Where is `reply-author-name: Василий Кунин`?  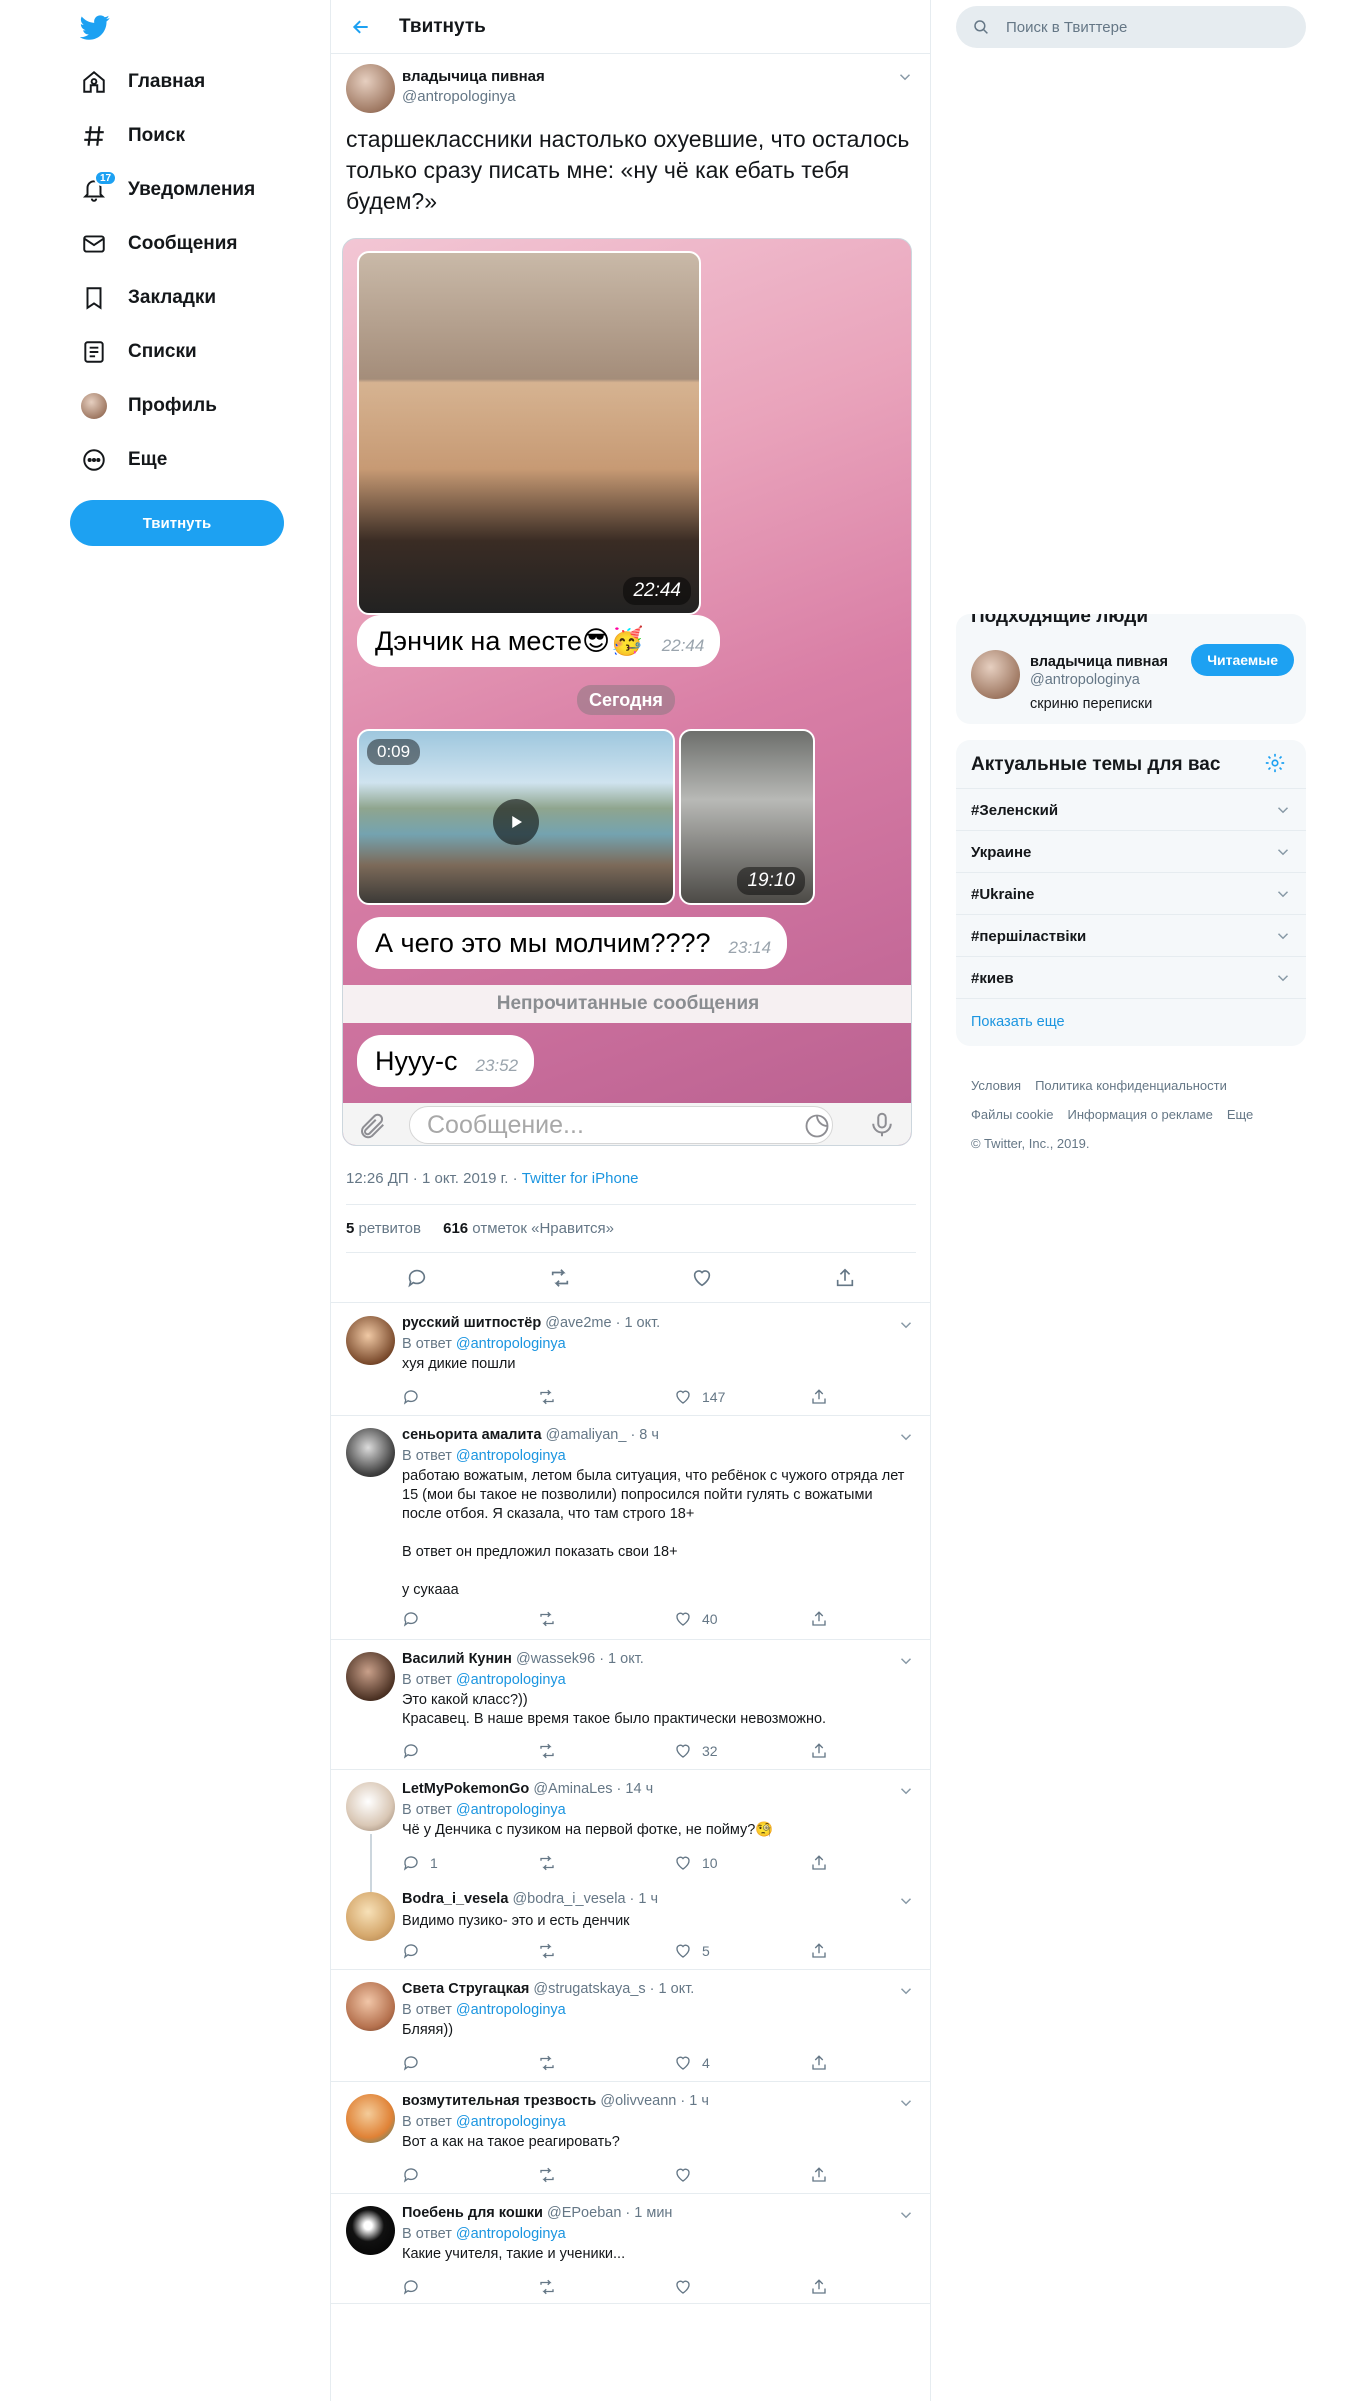
reply-author-name: Василий Кунин is located at coordinates (457, 1659).